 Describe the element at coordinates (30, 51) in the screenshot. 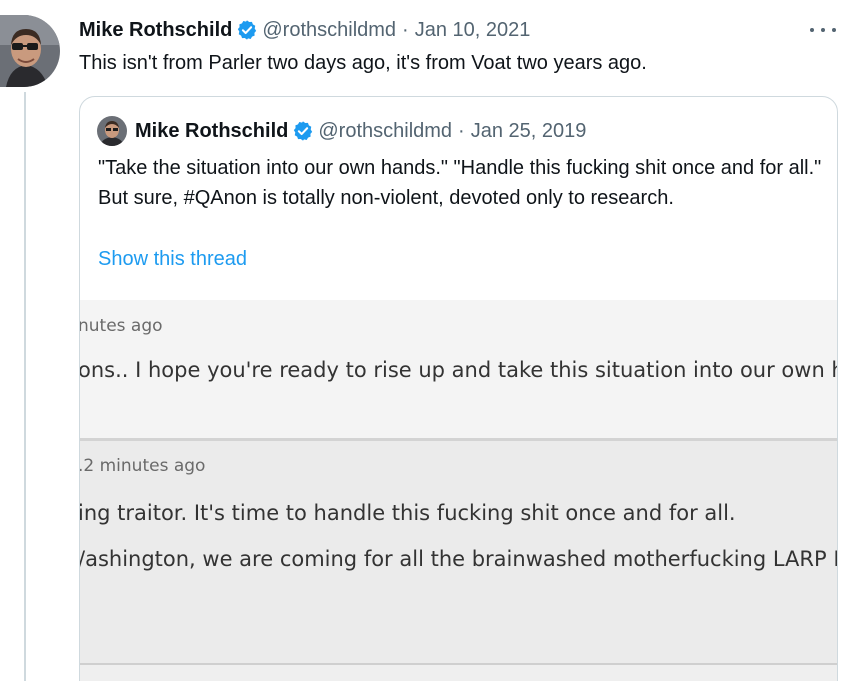

I see `author-avatar` at that location.